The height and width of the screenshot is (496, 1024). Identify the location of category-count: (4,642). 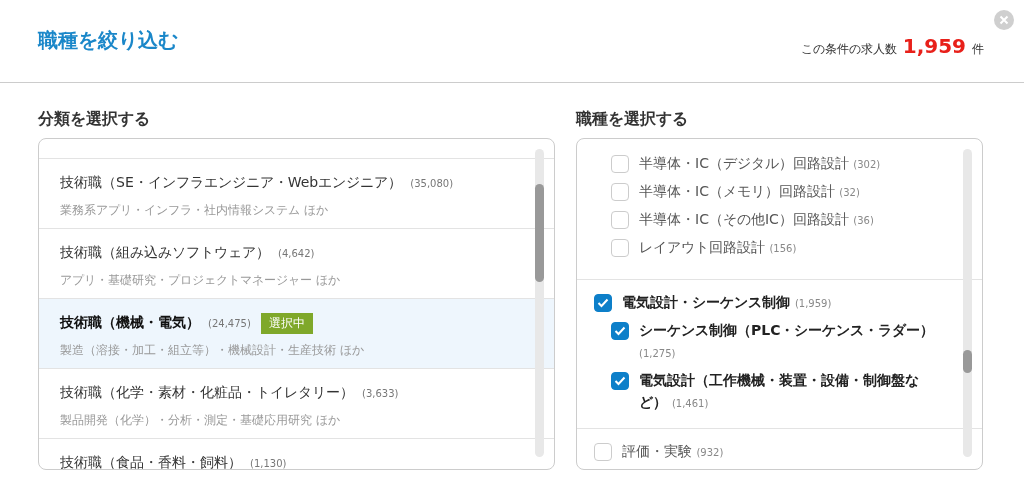
(296, 253).